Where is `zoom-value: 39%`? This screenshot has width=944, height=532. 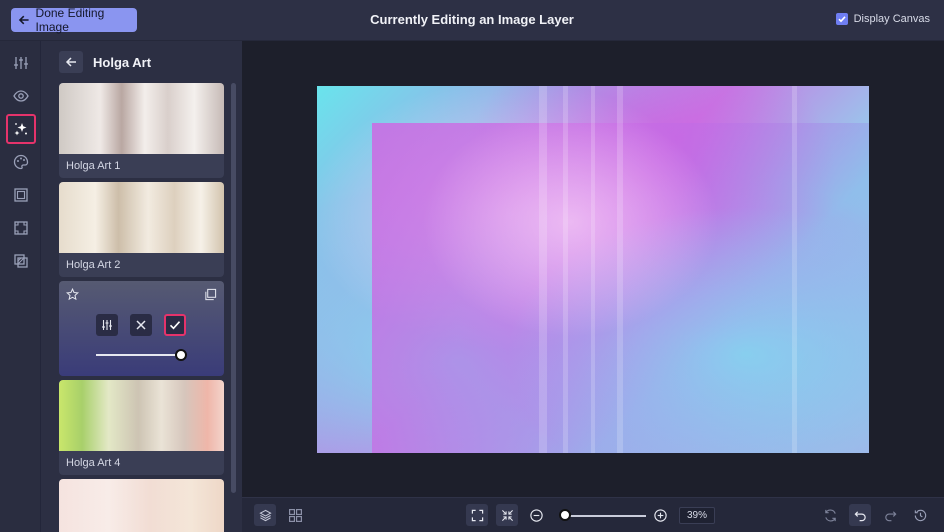
zoom-value: 39% is located at coordinates (697, 515).